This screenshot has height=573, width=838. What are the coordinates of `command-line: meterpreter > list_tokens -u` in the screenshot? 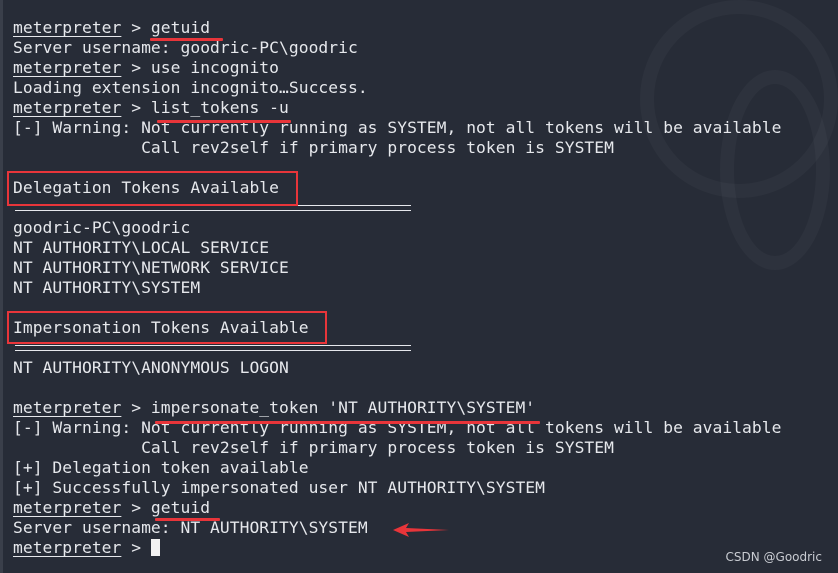 It's located at (397, 108).